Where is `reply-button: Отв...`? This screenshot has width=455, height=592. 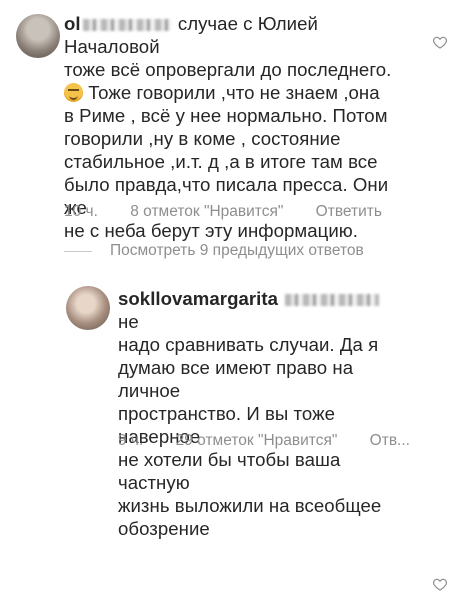
reply-button: Отв... is located at coordinates (390, 440).